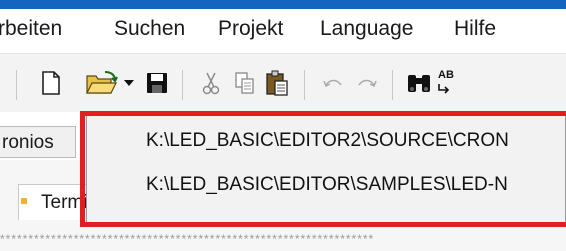 This screenshot has height=251, width=566. What do you see at coordinates (475, 29) in the screenshot?
I see `menu-hilfe: Hilfe` at bounding box center [475, 29].